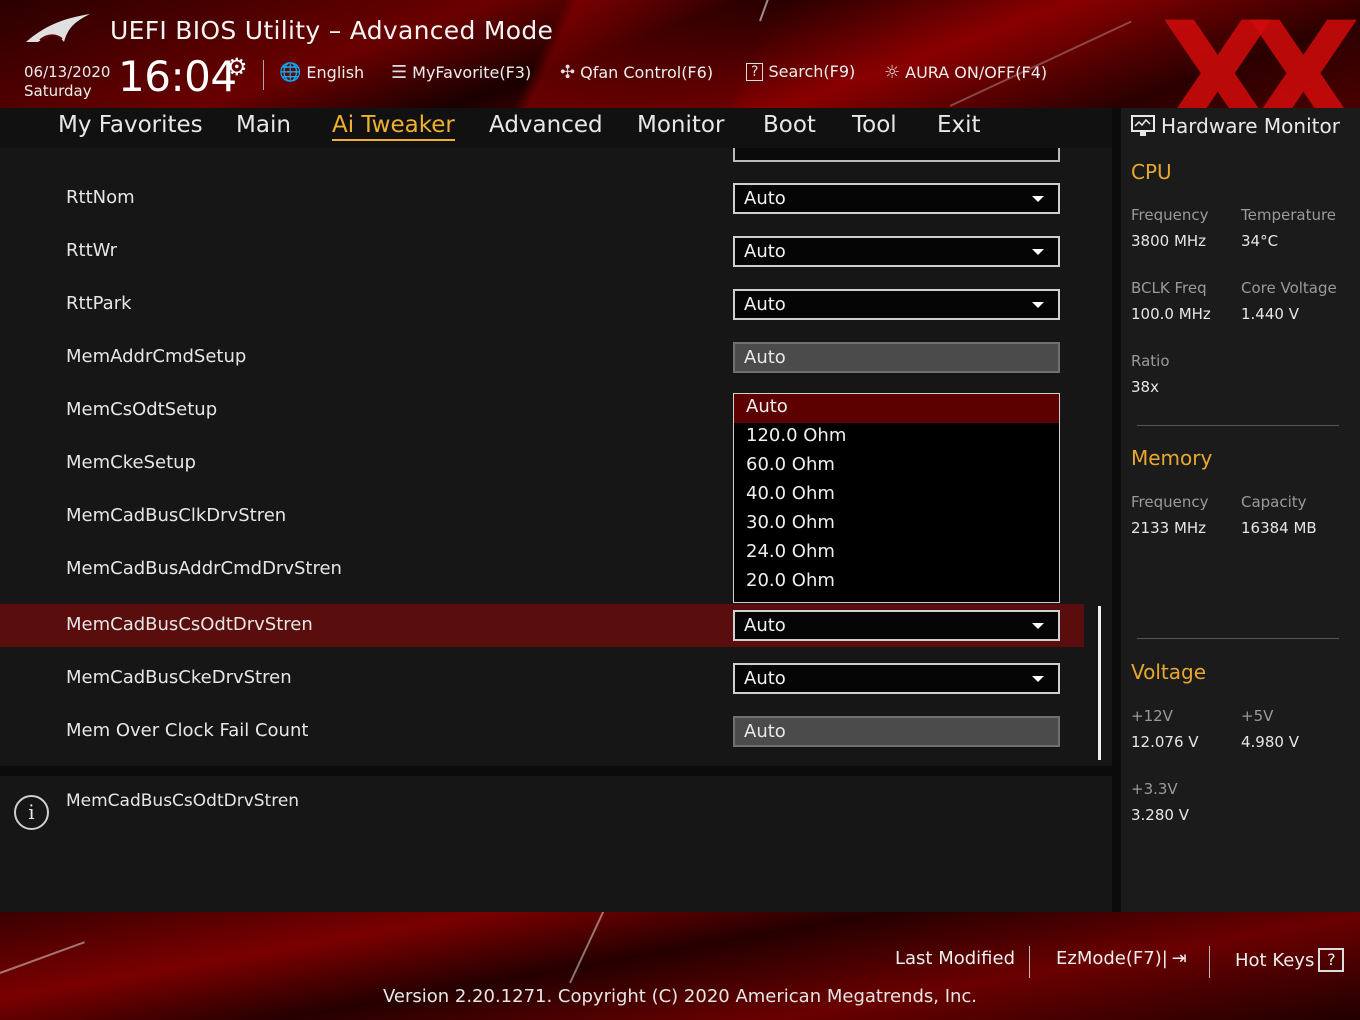  What do you see at coordinates (546, 125) in the screenshot?
I see `tab-advanced: Advanced` at bounding box center [546, 125].